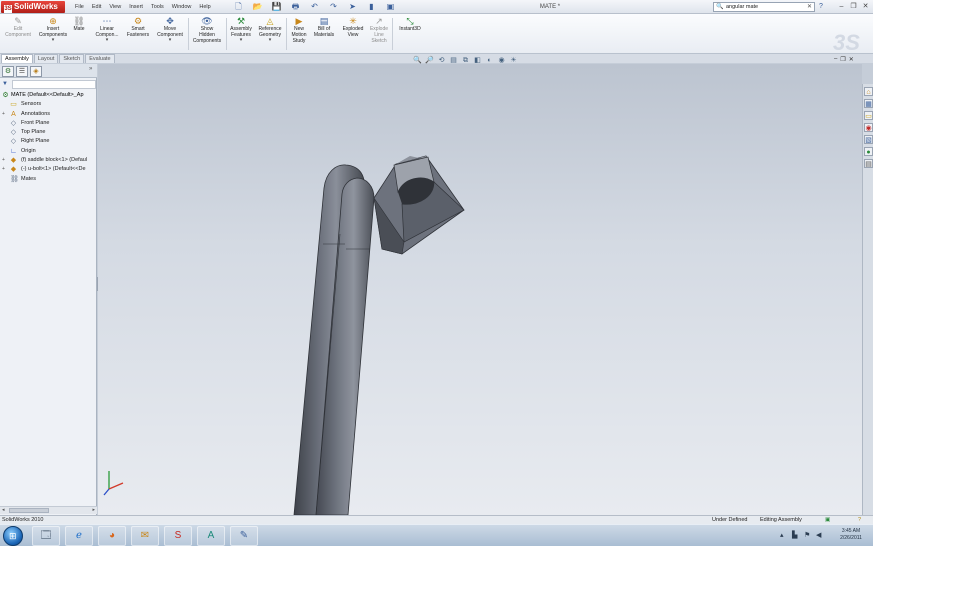 Image resolution: width=960 pixels, height=600 pixels. What do you see at coordinates (238, 7) in the screenshot?
I see `new-document-icon: 🗋` at bounding box center [238, 7].